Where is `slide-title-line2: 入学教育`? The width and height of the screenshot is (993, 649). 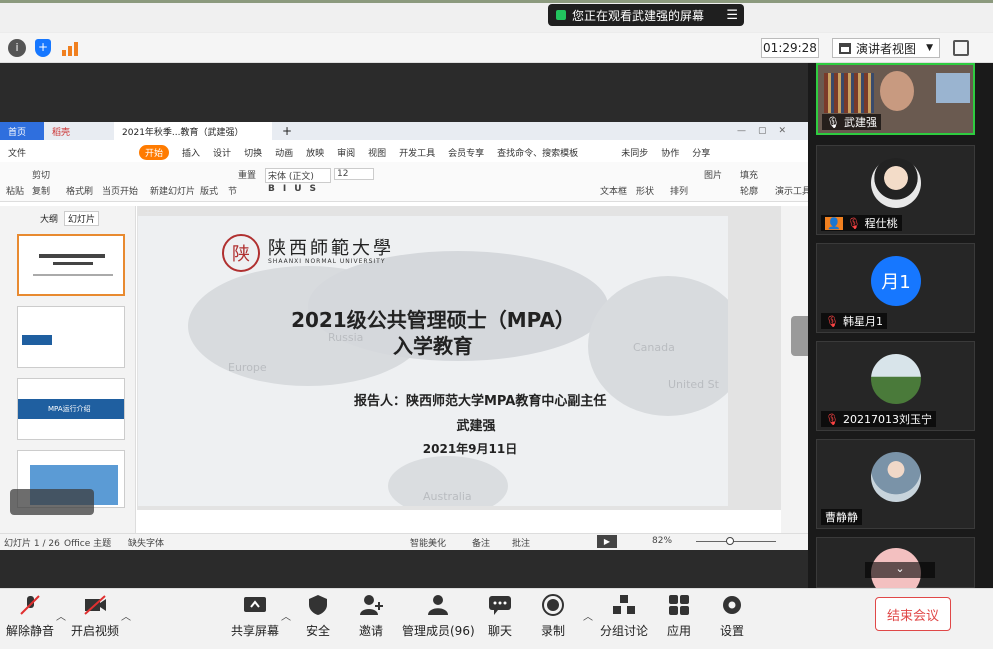
slide-title-line2: 入学教育 is located at coordinates (433, 346).